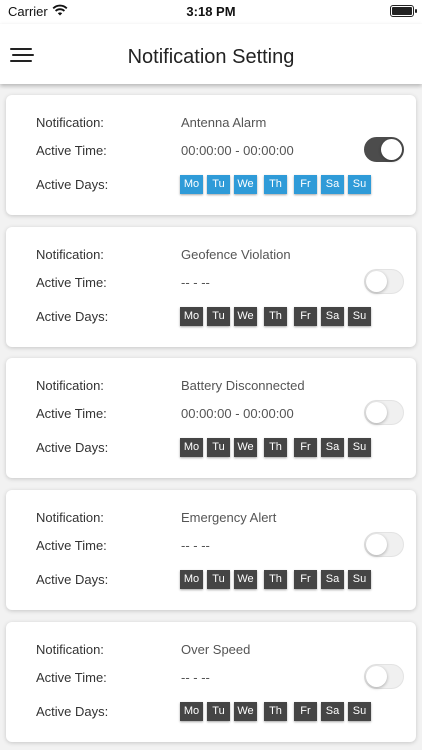 This screenshot has height=750, width=422. What do you see at coordinates (236, 254) in the screenshot?
I see `notification-name: Geofence Violation` at bounding box center [236, 254].